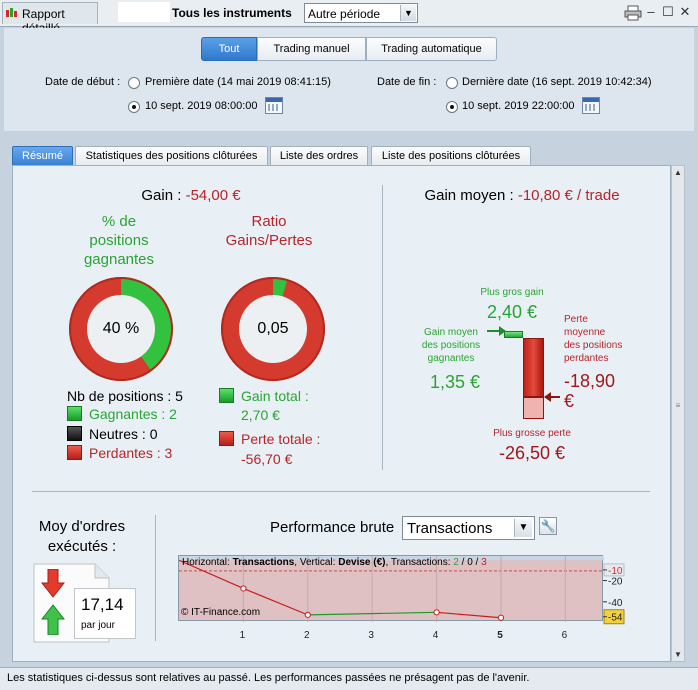  I want to click on y-tick-label: -54, so click(615, 618).